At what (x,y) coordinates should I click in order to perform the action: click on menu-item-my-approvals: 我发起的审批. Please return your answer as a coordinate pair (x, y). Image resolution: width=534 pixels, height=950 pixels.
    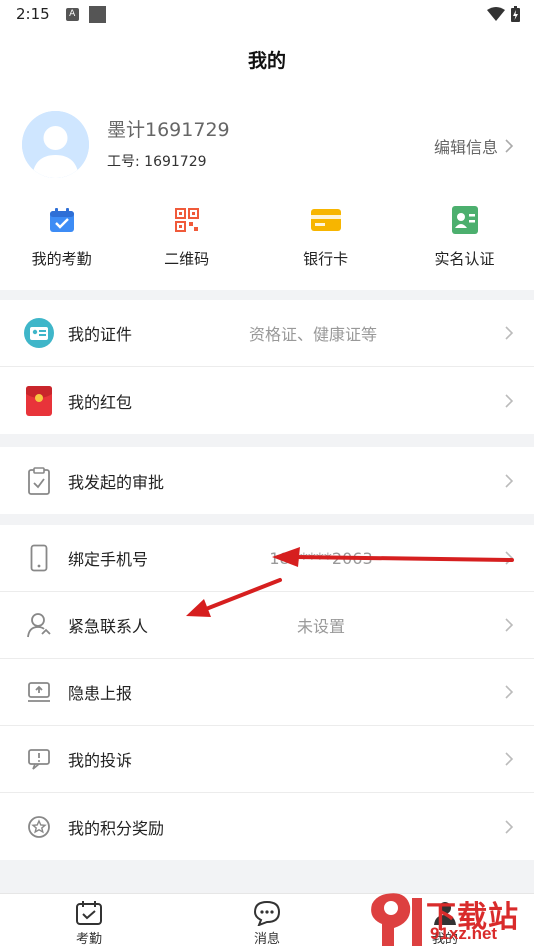
    Looking at the image, I should click on (267, 480).